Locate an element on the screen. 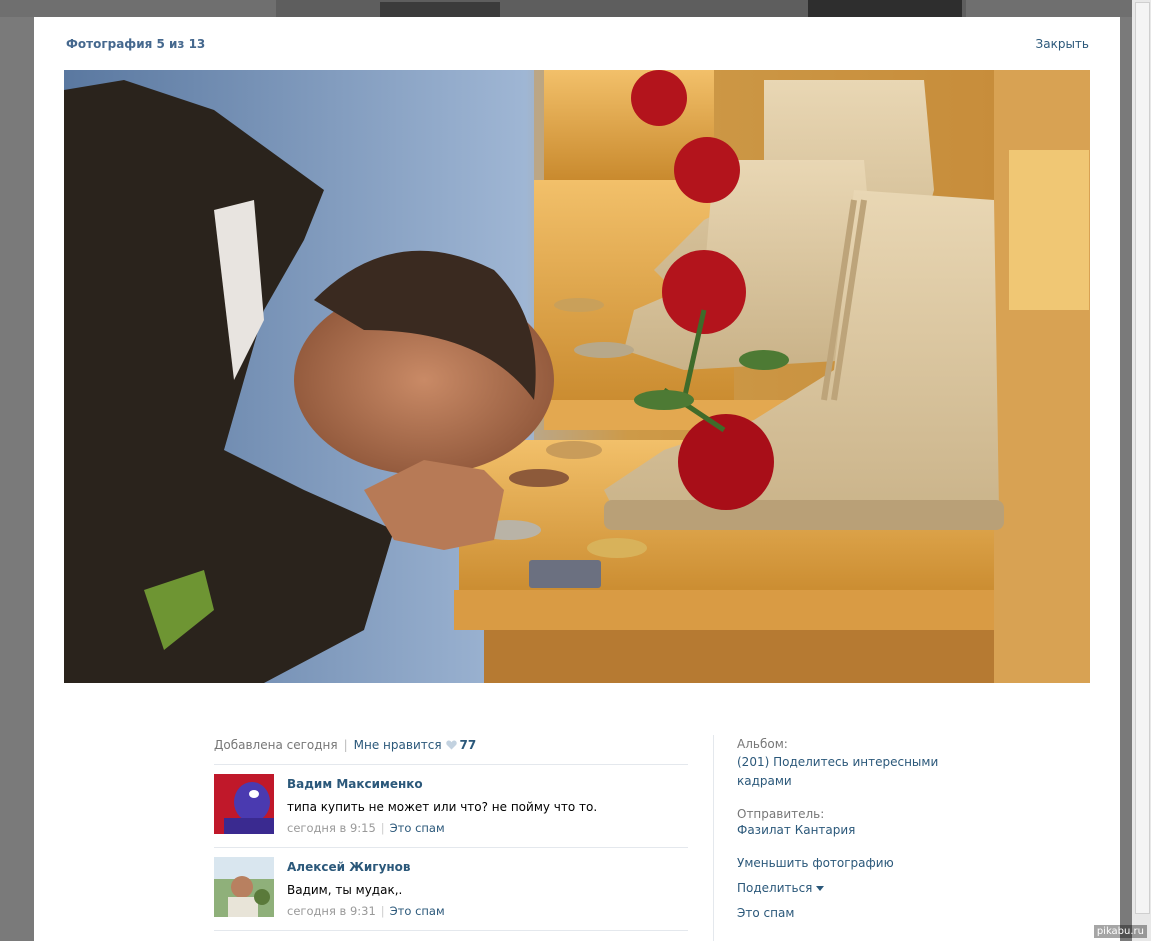 The height and width of the screenshot is (941, 1151). sender-label: Отправитель: is located at coordinates (781, 814).